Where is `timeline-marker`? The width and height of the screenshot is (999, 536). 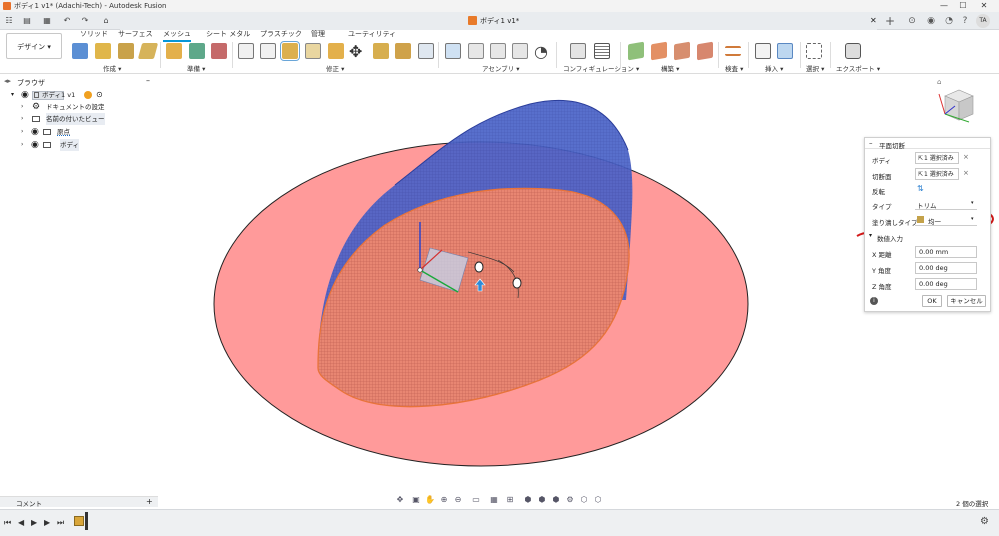
timeline-marker is located at coordinates (86, 521).